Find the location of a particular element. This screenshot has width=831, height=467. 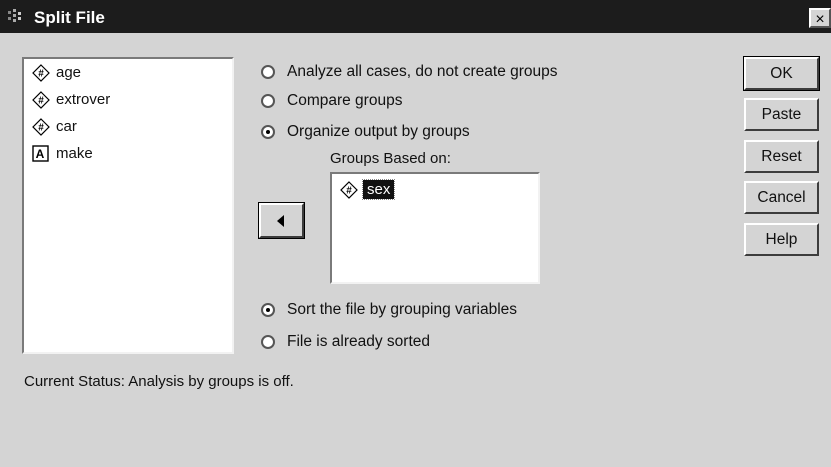

window-title: Split File is located at coordinates (69, 17).